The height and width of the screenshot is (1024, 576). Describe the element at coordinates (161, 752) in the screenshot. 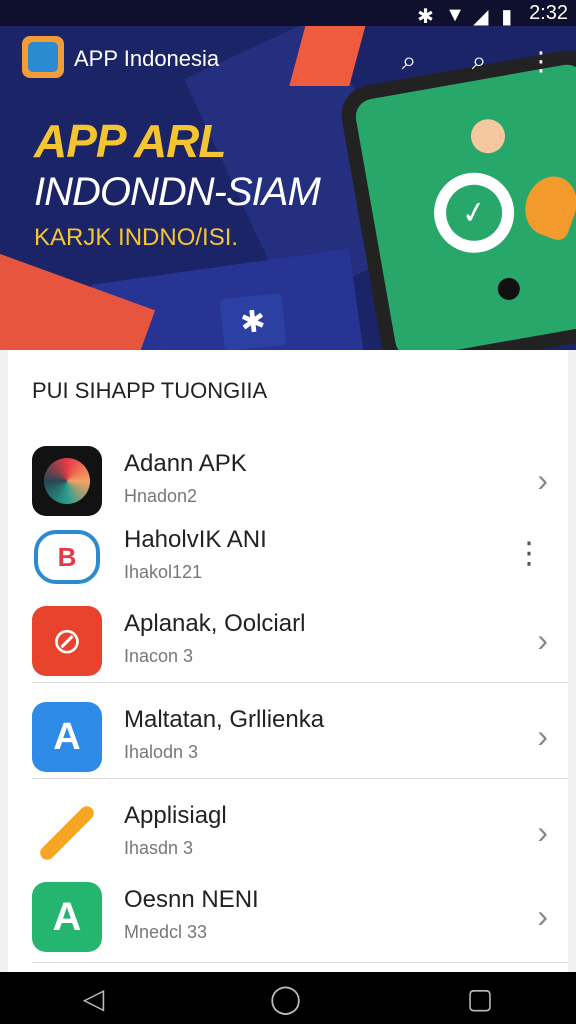

I see `app-subtitle: Ihalodn 3` at that location.